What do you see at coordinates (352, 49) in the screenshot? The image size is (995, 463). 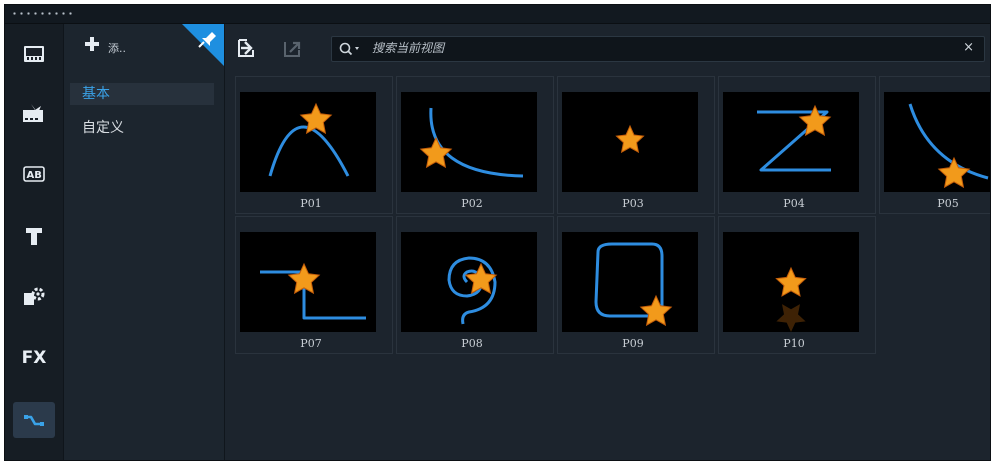 I see `search-icon` at bounding box center [352, 49].